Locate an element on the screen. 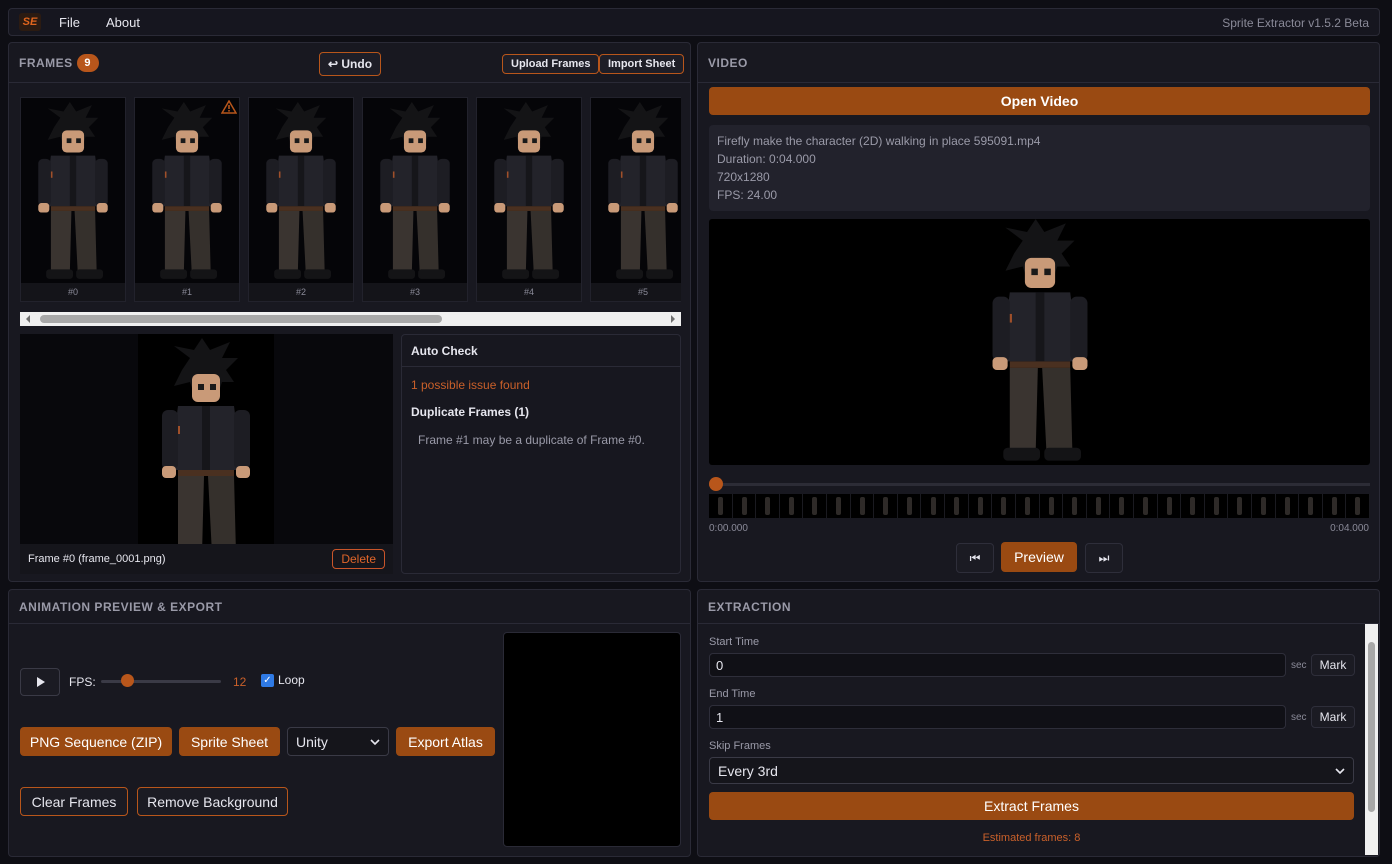 Image resolution: width=1392 pixels, height=864 pixels. undo-button: ↩ Undo is located at coordinates (350, 64).